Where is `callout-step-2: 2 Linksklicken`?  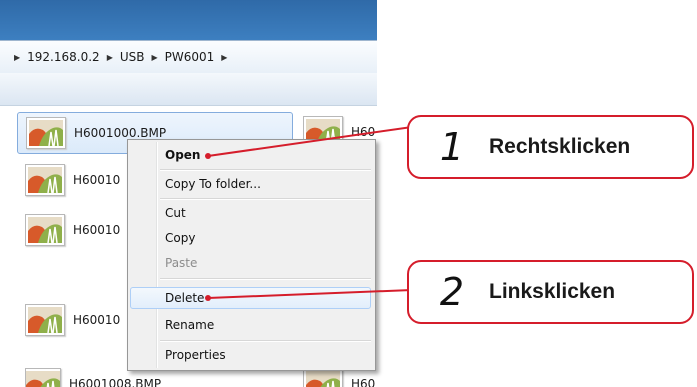
callout-step-2: 2 Linksklicken is located at coordinates (550, 292).